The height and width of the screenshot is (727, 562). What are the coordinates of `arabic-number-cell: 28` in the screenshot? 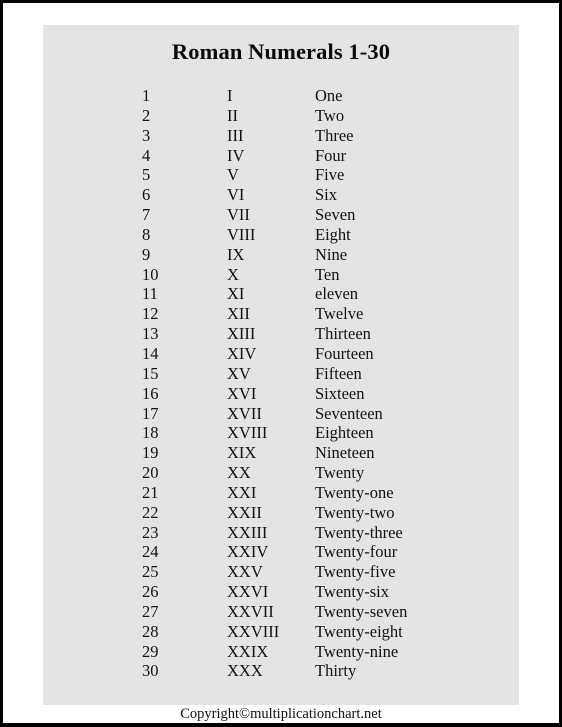 It's located at (150, 631).